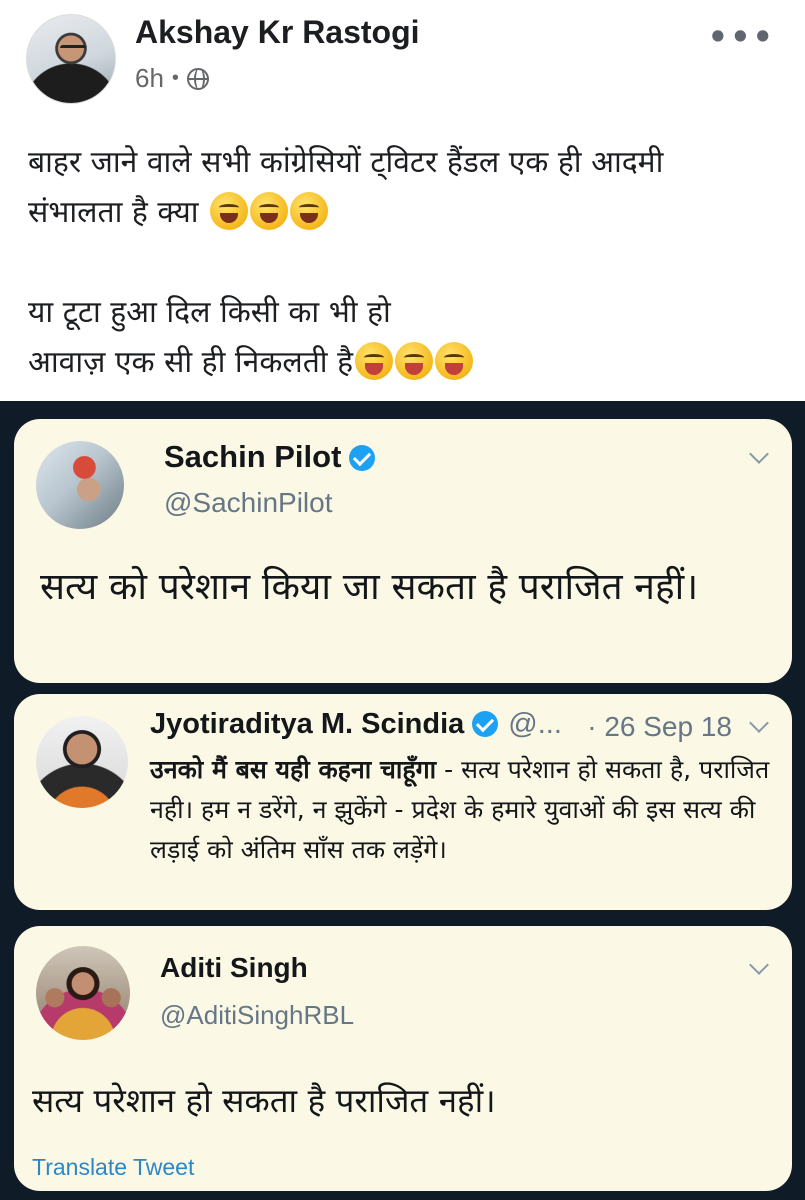 The image size is (805, 1200). What do you see at coordinates (374, 361) in the screenshot?
I see `squinting-tongue-emoji-icon` at bounding box center [374, 361].